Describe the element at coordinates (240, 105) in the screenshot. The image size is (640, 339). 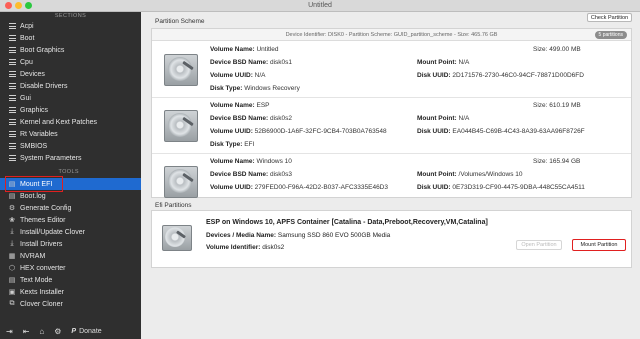
I see `volume-name-field: Volume Name: ESP` at that location.